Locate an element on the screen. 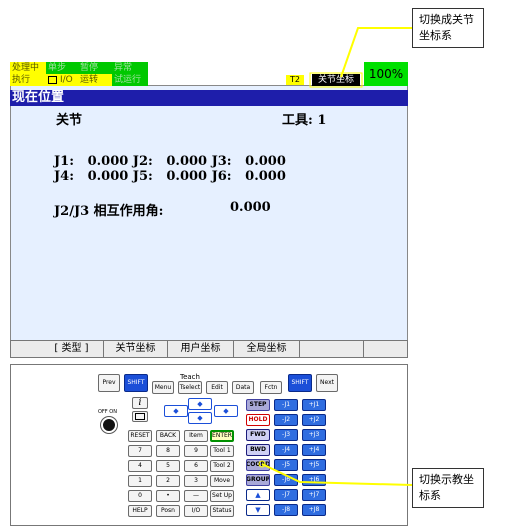 This screenshot has height=529, width=511. callout-bottom: 切换示教坐标系 is located at coordinates (448, 488).